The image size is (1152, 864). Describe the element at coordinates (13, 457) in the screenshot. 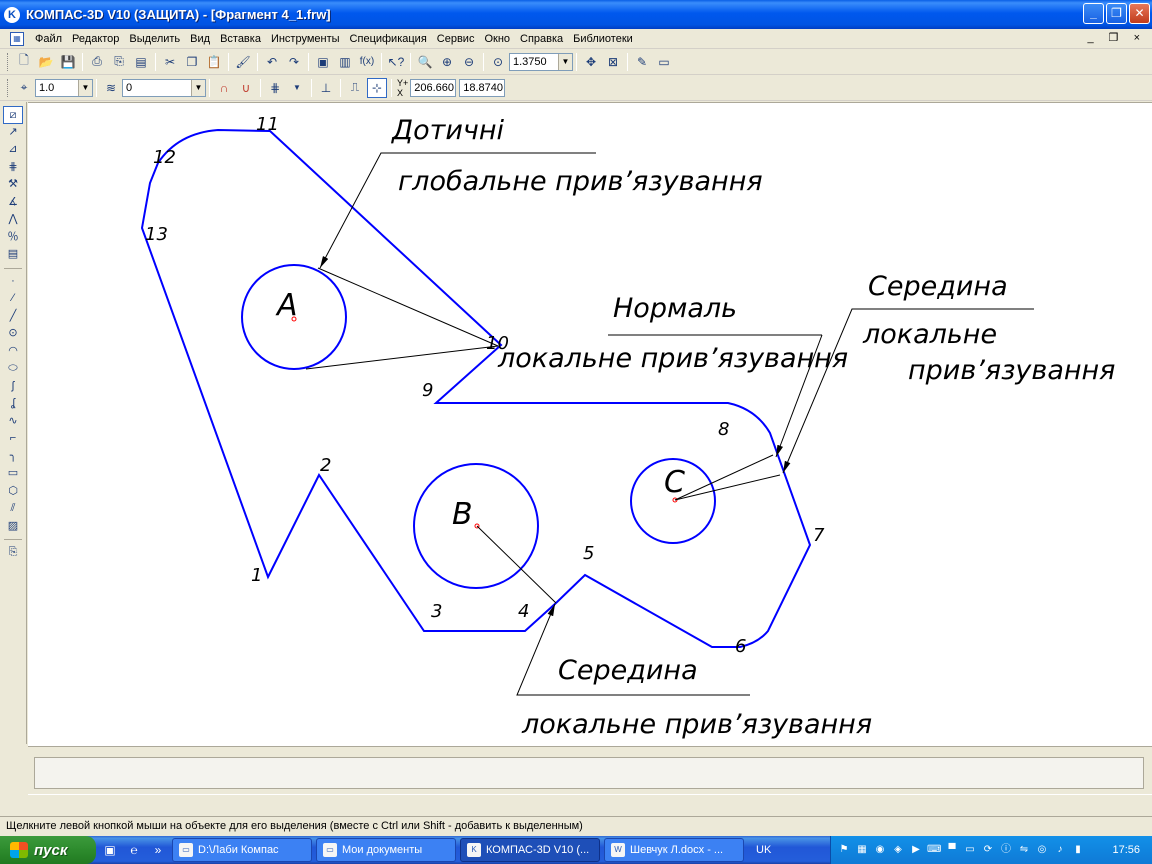

I see `fillet-tool-icon: ╮` at that location.